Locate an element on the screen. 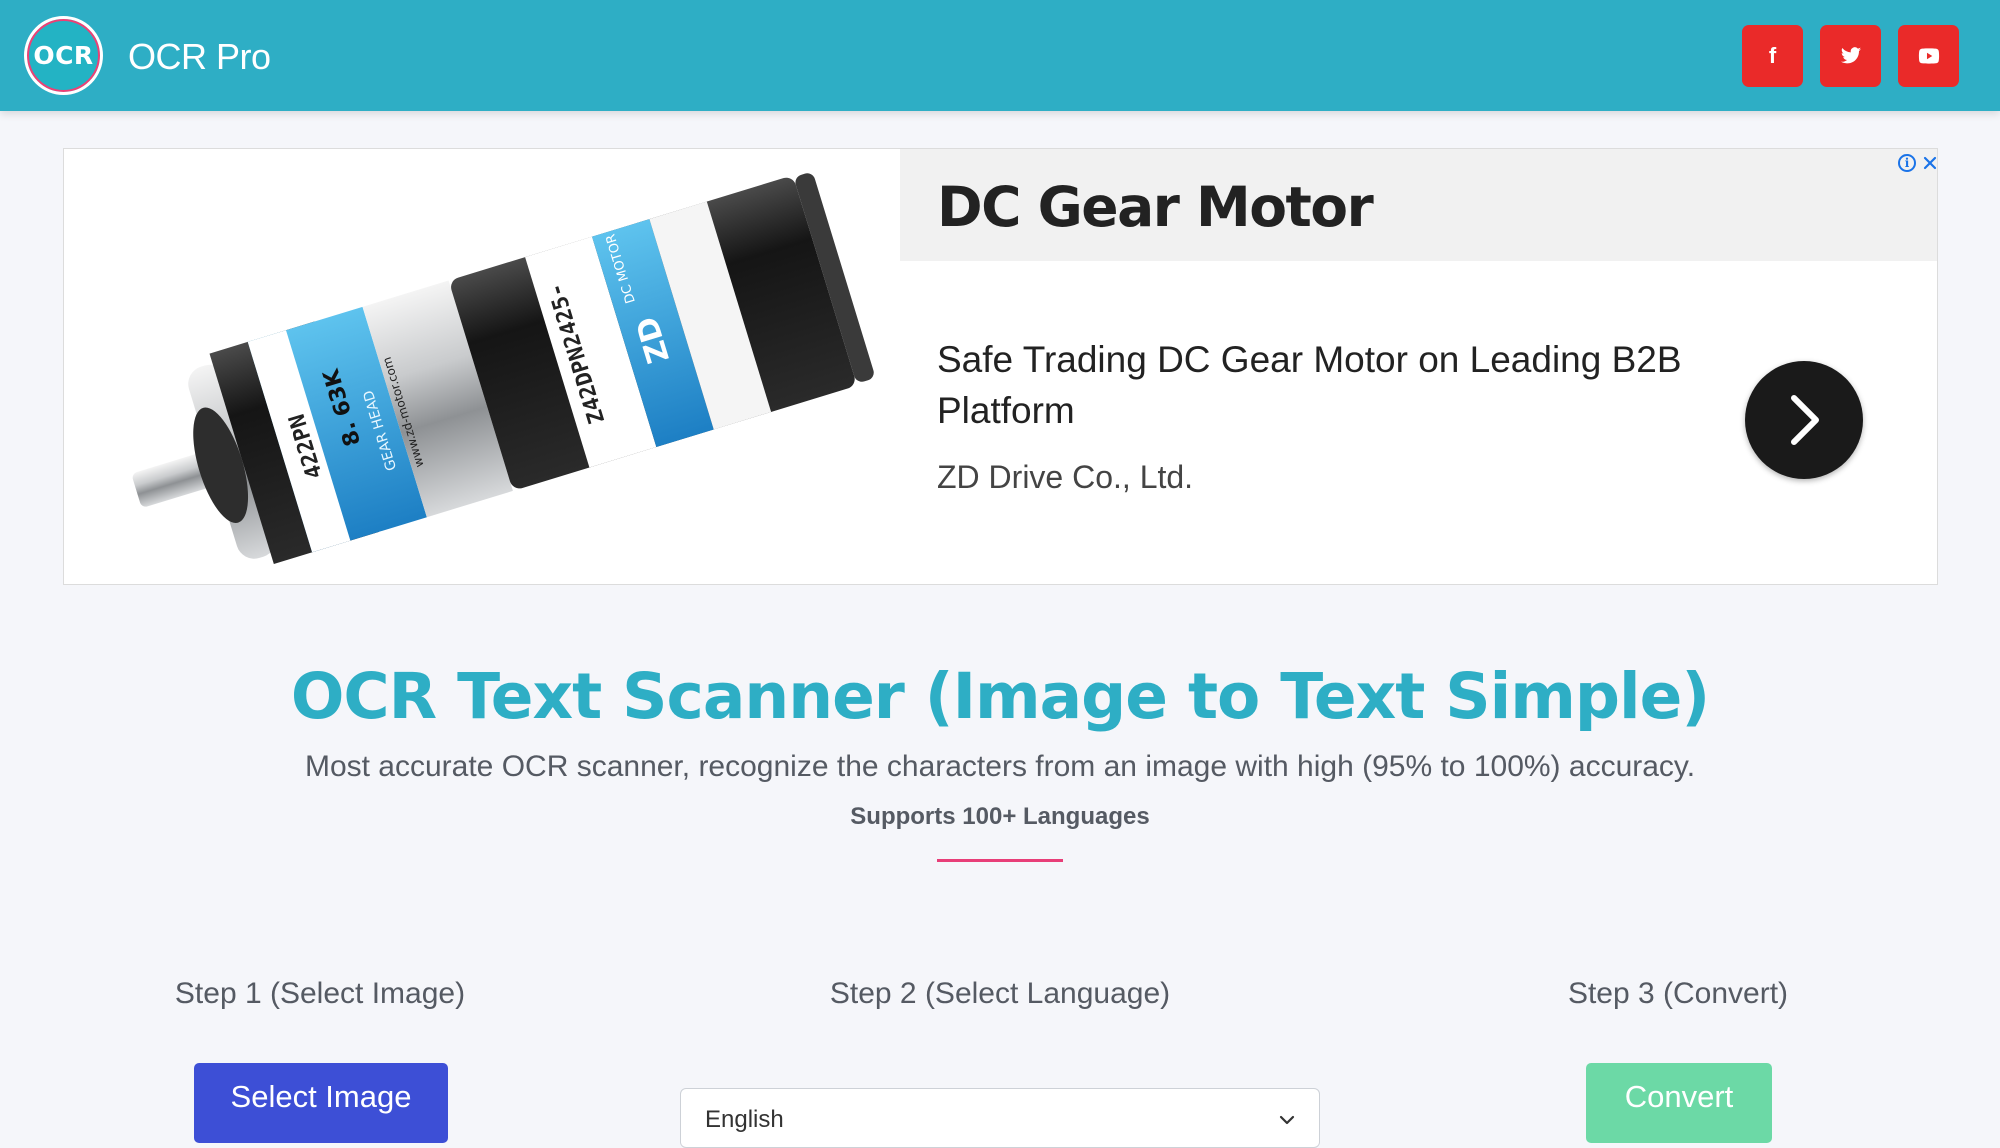 Image resolution: width=2000 pixels, height=1148 pixels. facebook-button: f is located at coordinates (1772, 56).